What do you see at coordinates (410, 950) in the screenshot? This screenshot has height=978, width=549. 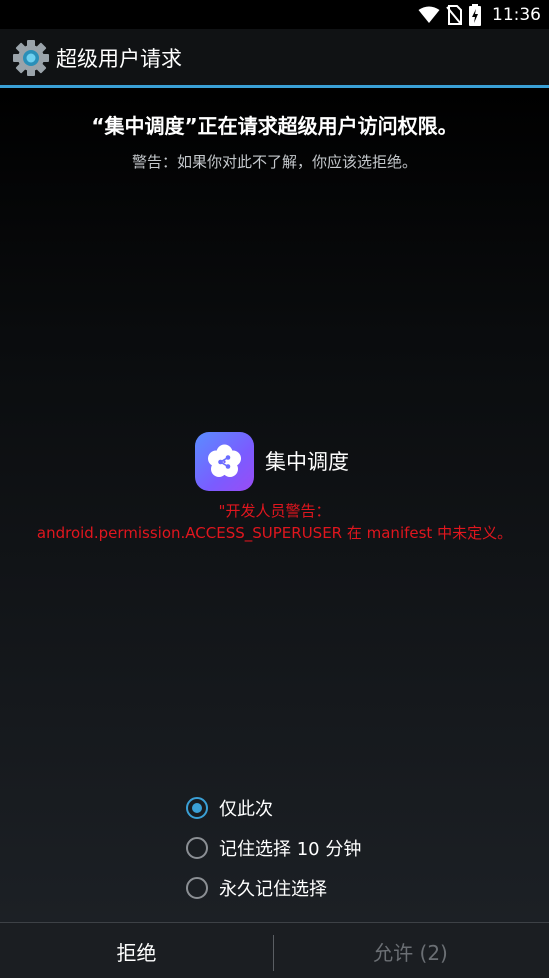 I see `allow-button: 允许 (2)` at bounding box center [410, 950].